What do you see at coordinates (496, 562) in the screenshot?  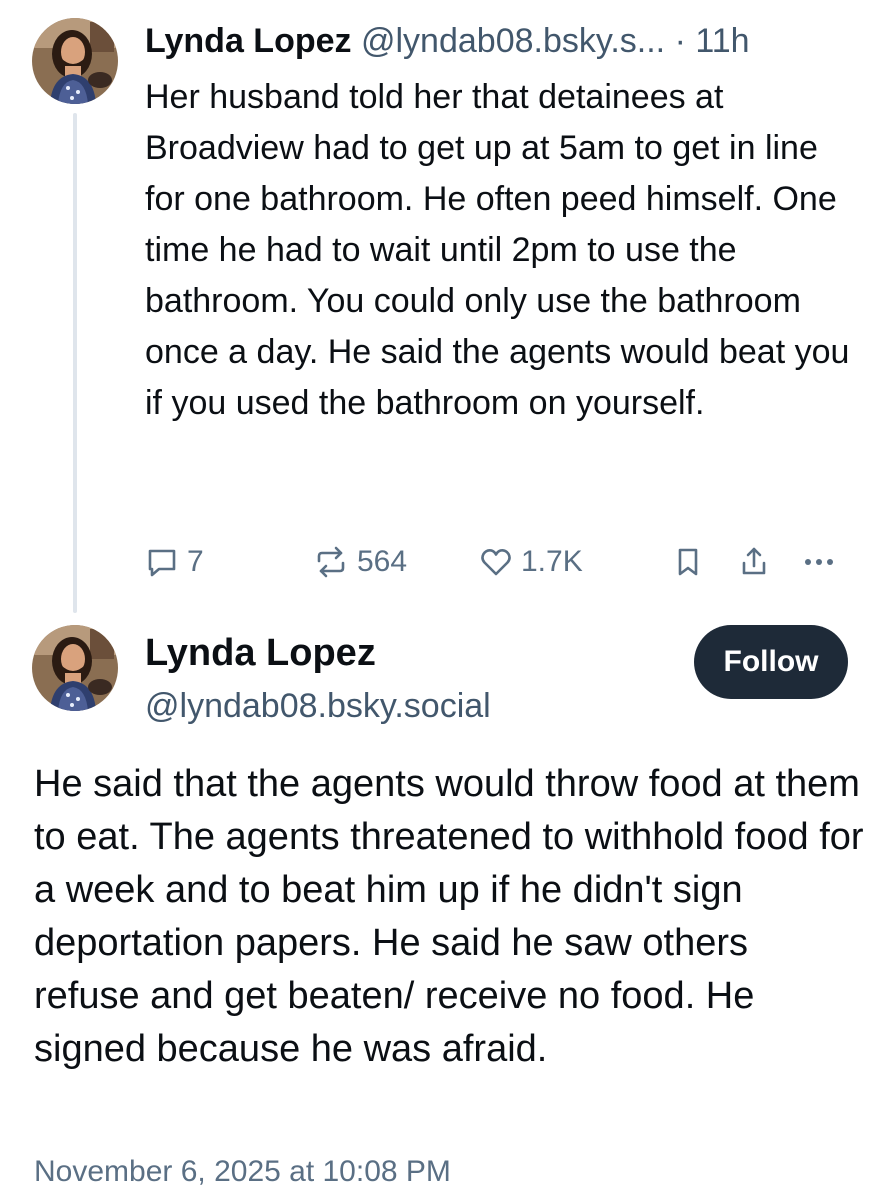 I see `heart-icon` at bounding box center [496, 562].